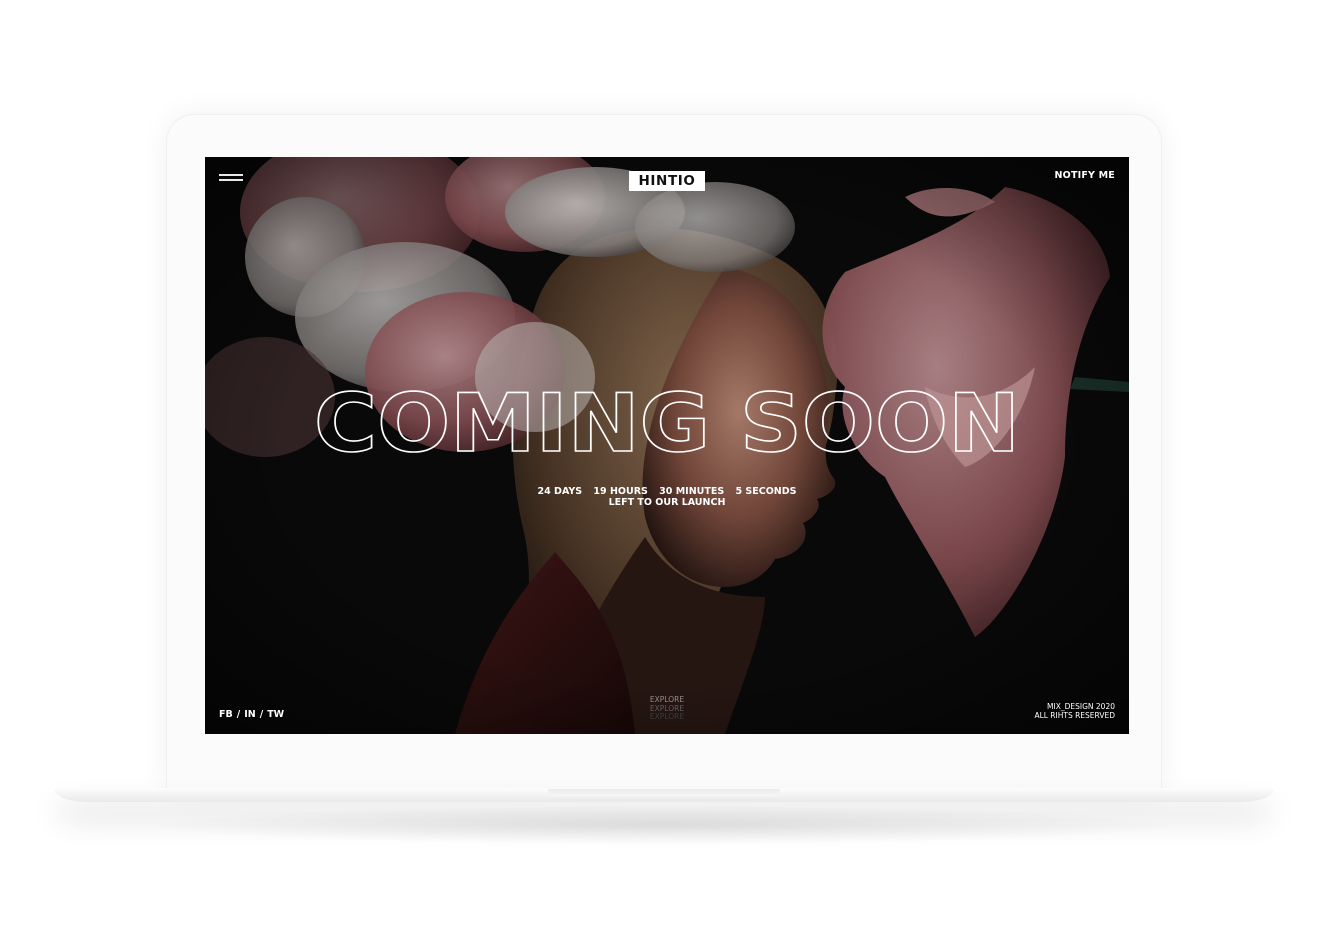 The image size is (1326, 941). What do you see at coordinates (275, 714) in the screenshot?
I see `twitter-link: TW` at bounding box center [275, 714].